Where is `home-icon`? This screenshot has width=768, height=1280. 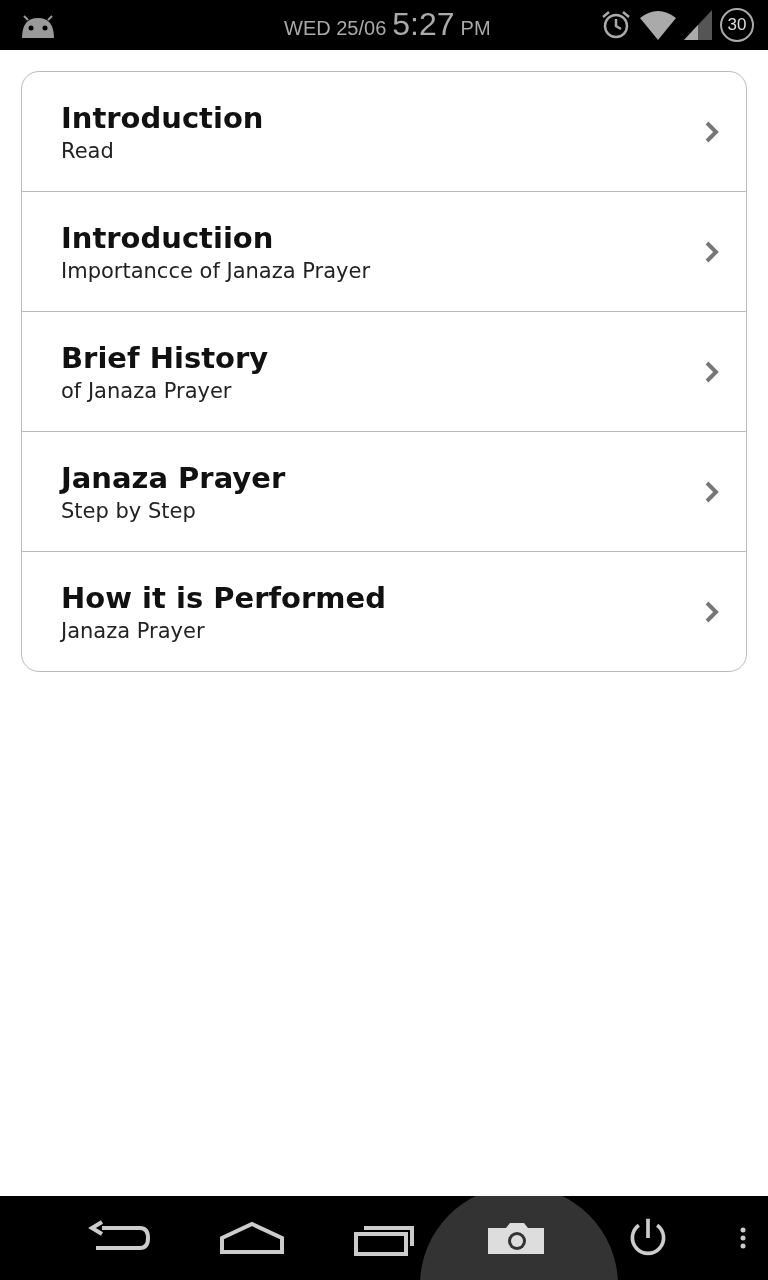
home-icon is located at coordinates (252, 1238).